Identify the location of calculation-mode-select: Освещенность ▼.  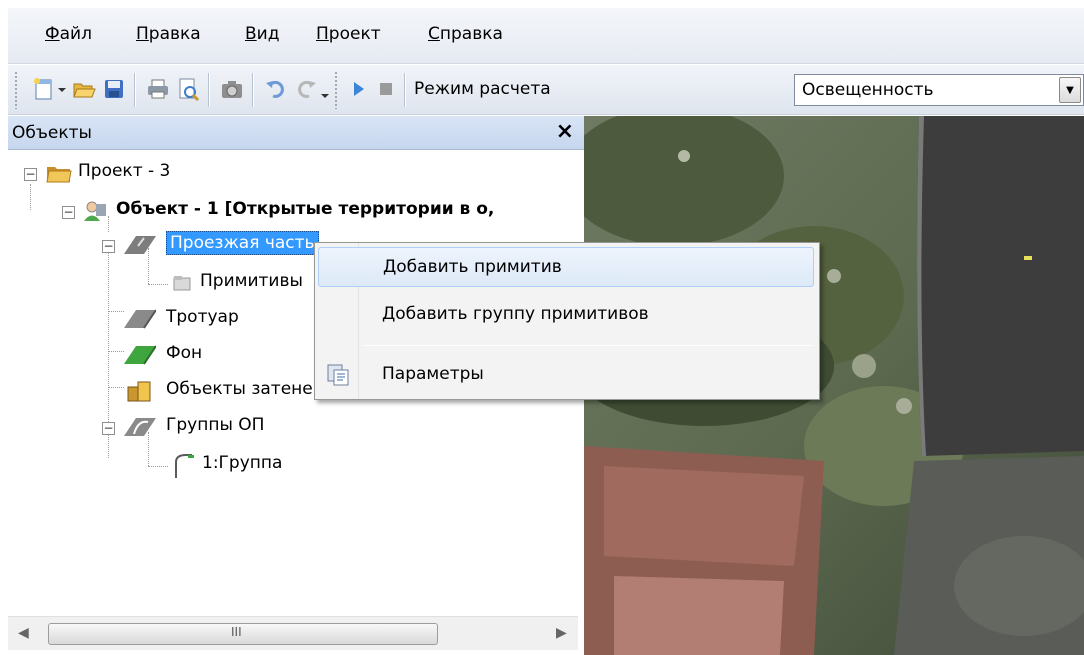
(939, 90).